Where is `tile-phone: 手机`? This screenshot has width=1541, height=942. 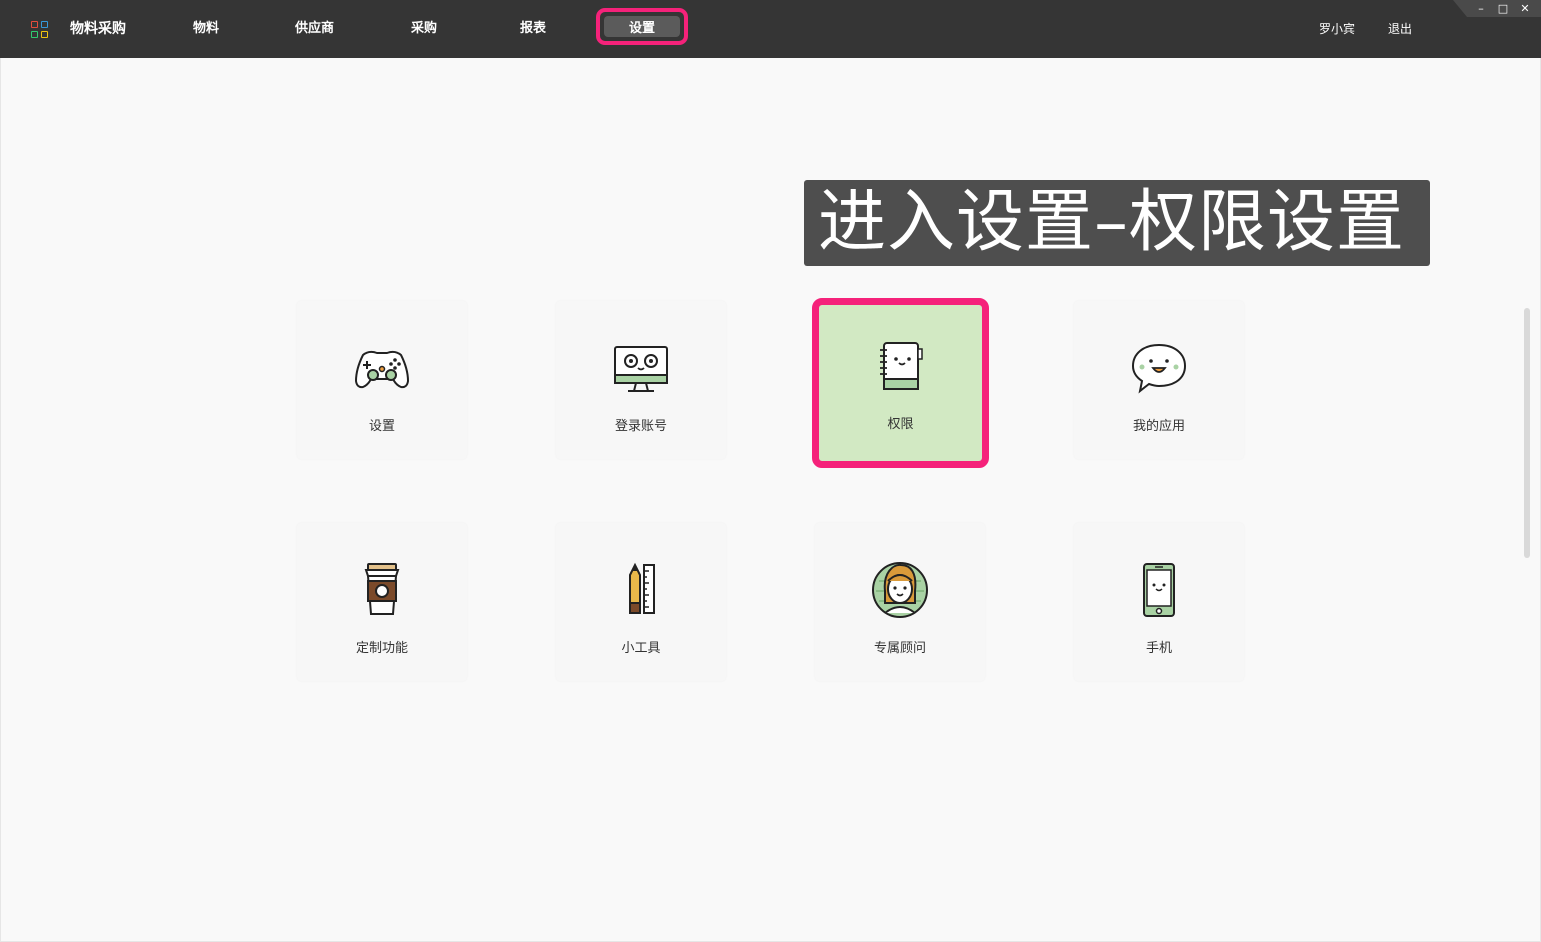
tile-phone: 手机 is located at coordinates (1159, 602).